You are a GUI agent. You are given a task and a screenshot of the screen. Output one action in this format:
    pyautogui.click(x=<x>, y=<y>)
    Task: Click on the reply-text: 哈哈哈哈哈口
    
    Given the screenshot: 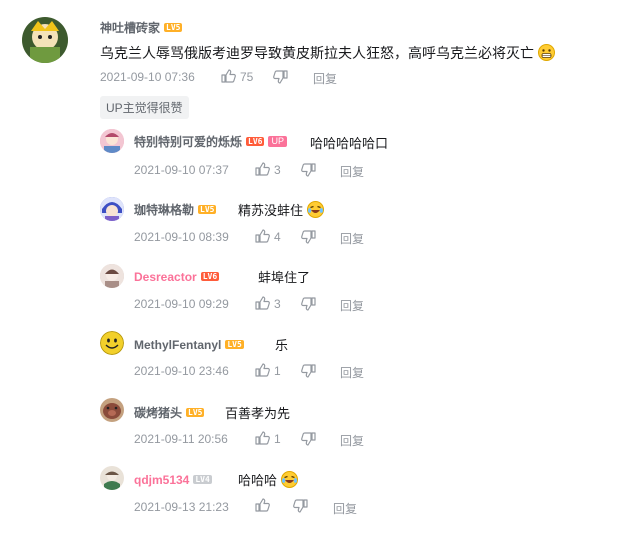 What is the action you would take?
    pyautogui.click(x=349, y=143)
    